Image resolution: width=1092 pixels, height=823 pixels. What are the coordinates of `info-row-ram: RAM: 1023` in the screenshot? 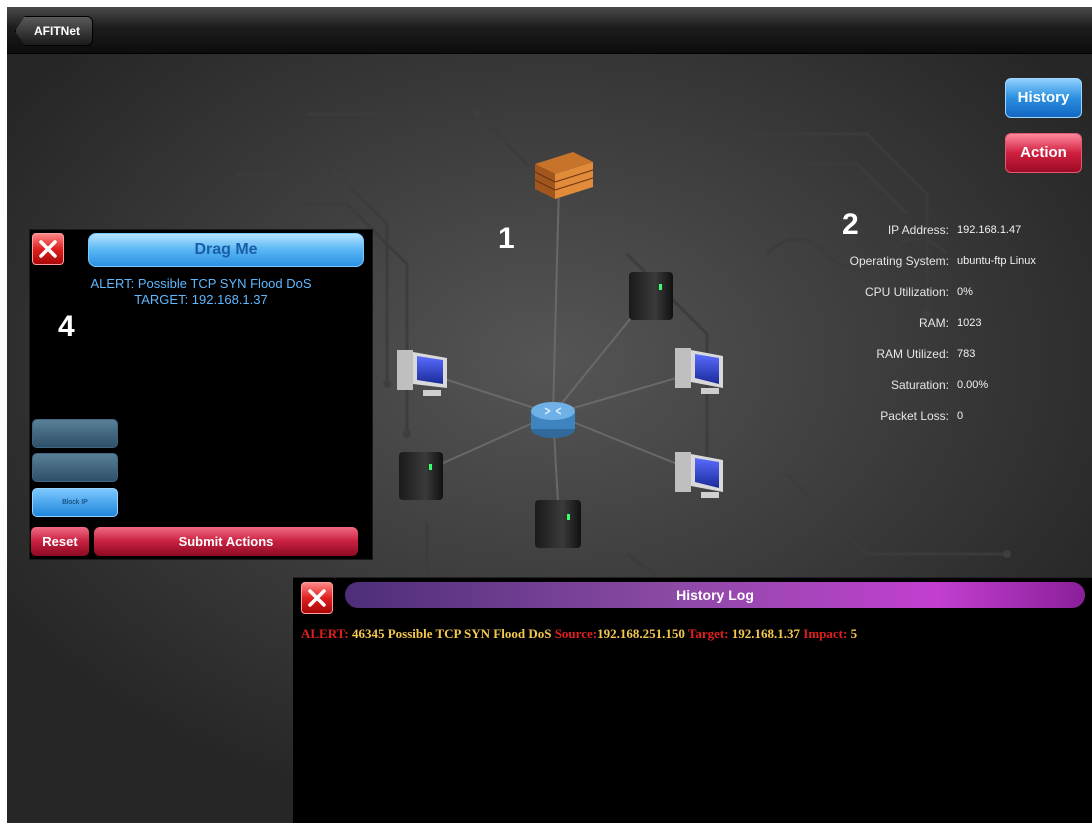 It's located at (947, 331).